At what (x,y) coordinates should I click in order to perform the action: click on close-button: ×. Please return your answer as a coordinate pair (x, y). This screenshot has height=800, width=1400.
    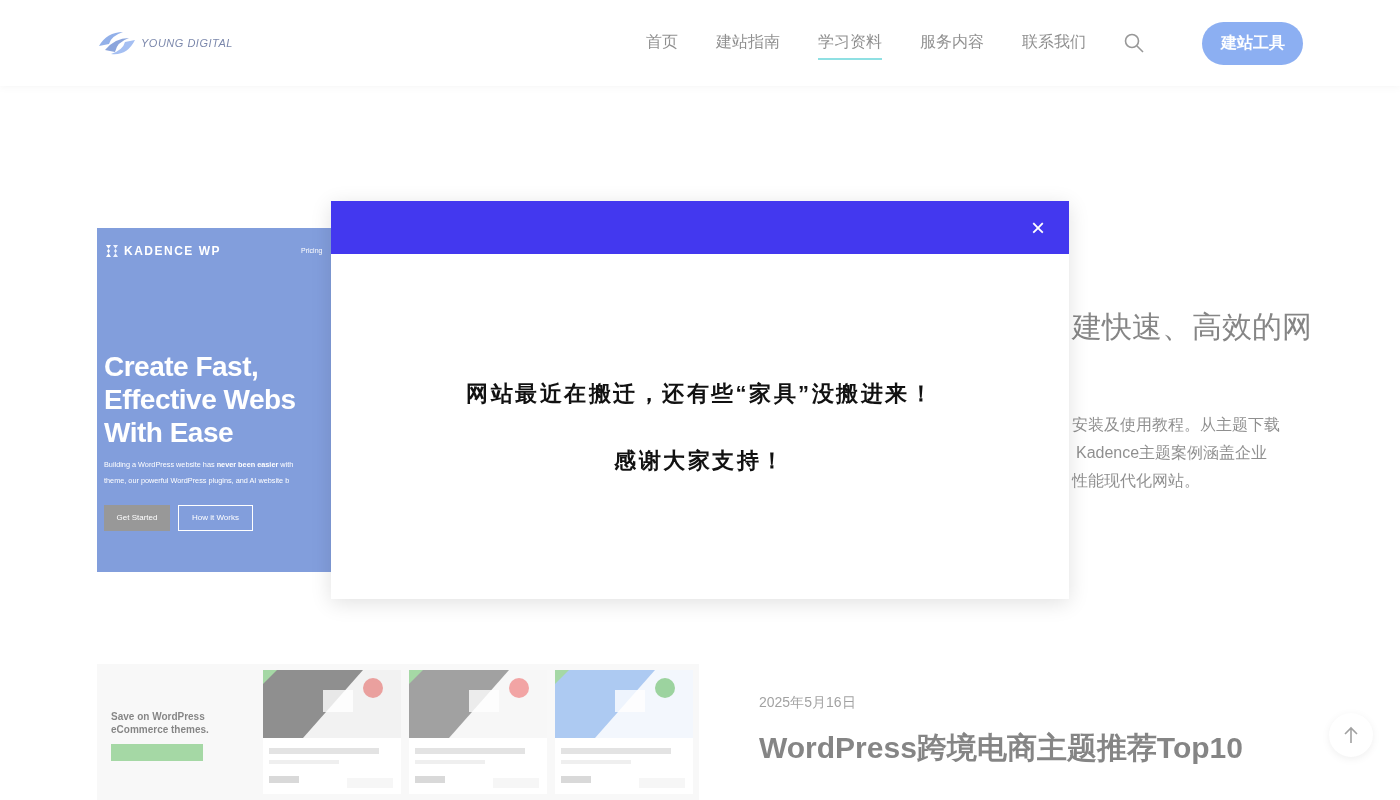
    Looking at the image, I should click on (1038, 227).